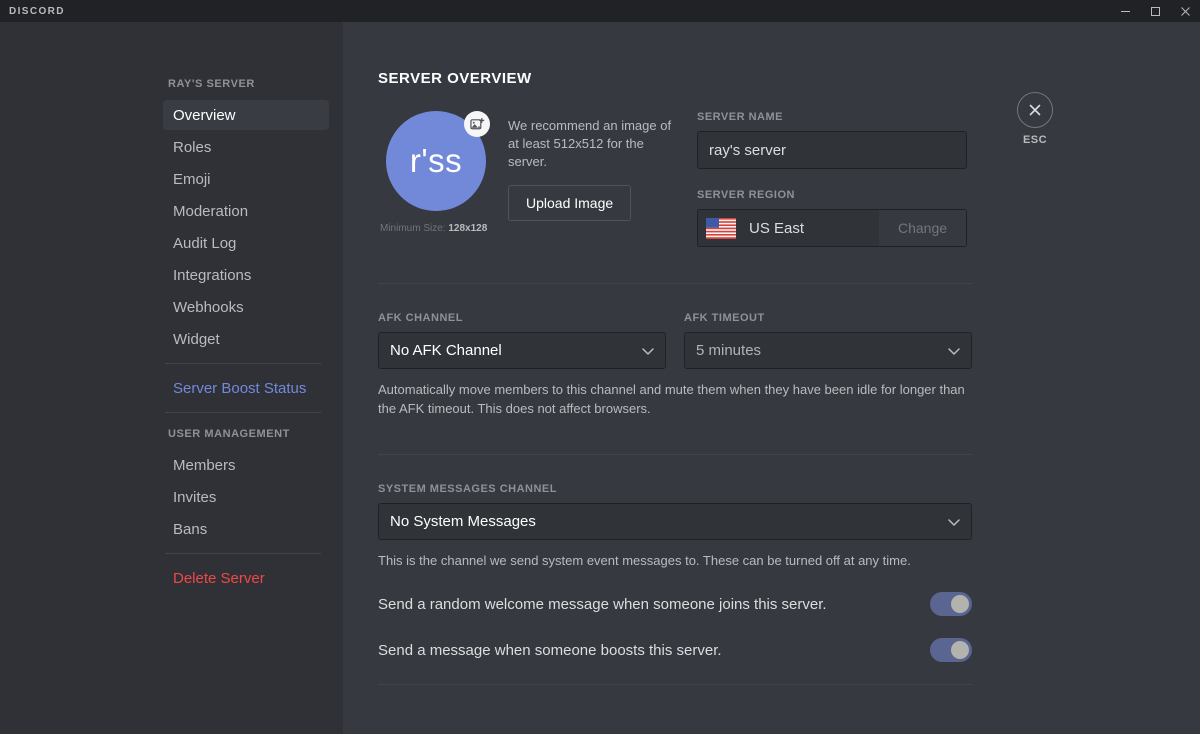  I want to click on sidebar-item-label: Roles, so click(192, 147).